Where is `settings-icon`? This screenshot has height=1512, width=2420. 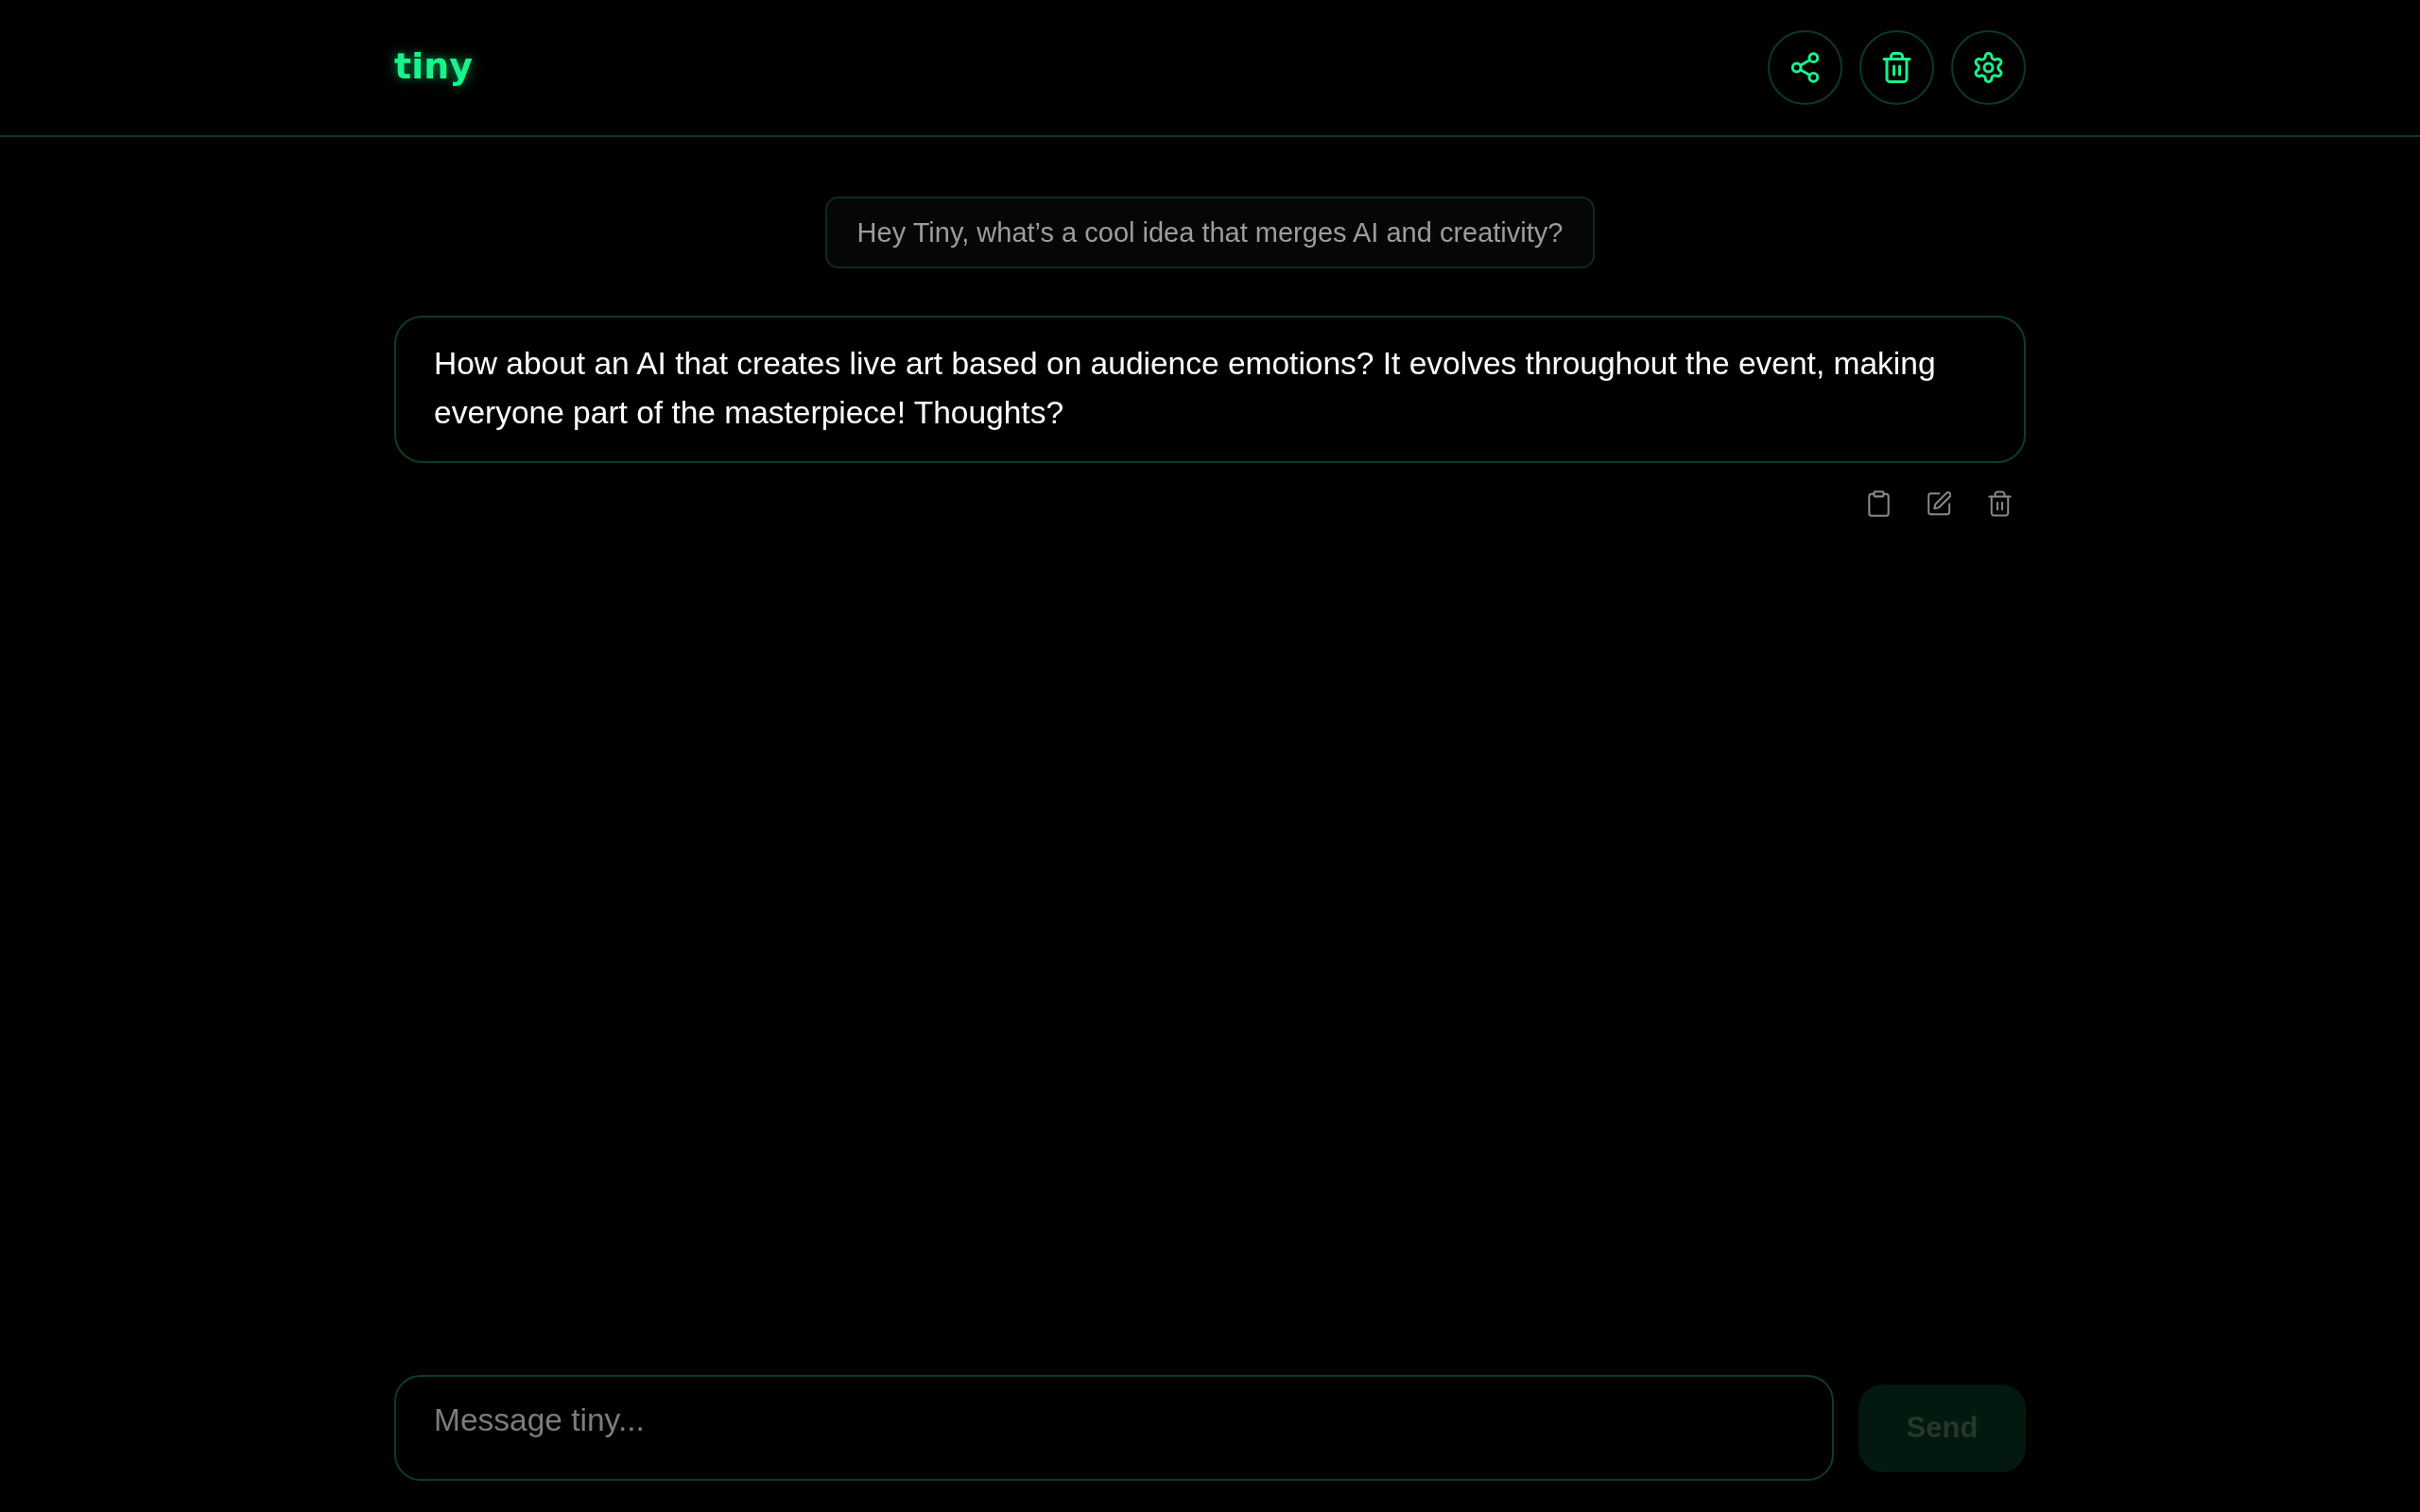
settings-icon is located at coordinates (1989, 67).